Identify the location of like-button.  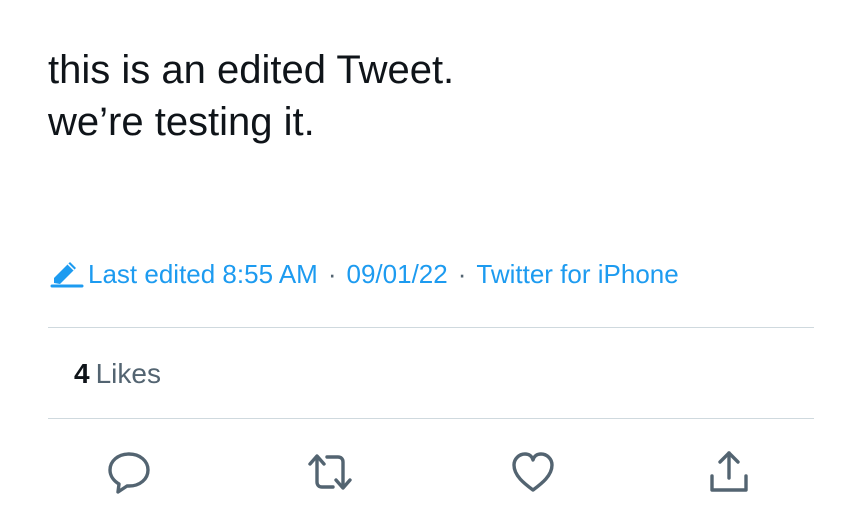
(533, 472).